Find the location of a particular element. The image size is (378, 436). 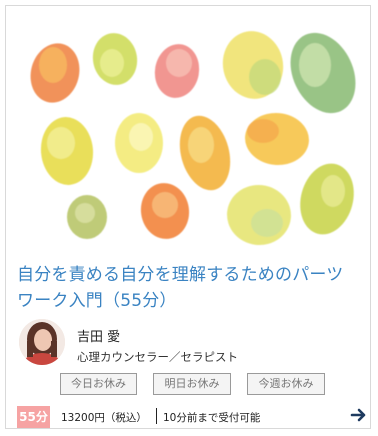

course-title: 自分を責める自分を理解するためのパーツ ワーク入門（55分） is located at coordinates (189, 288).